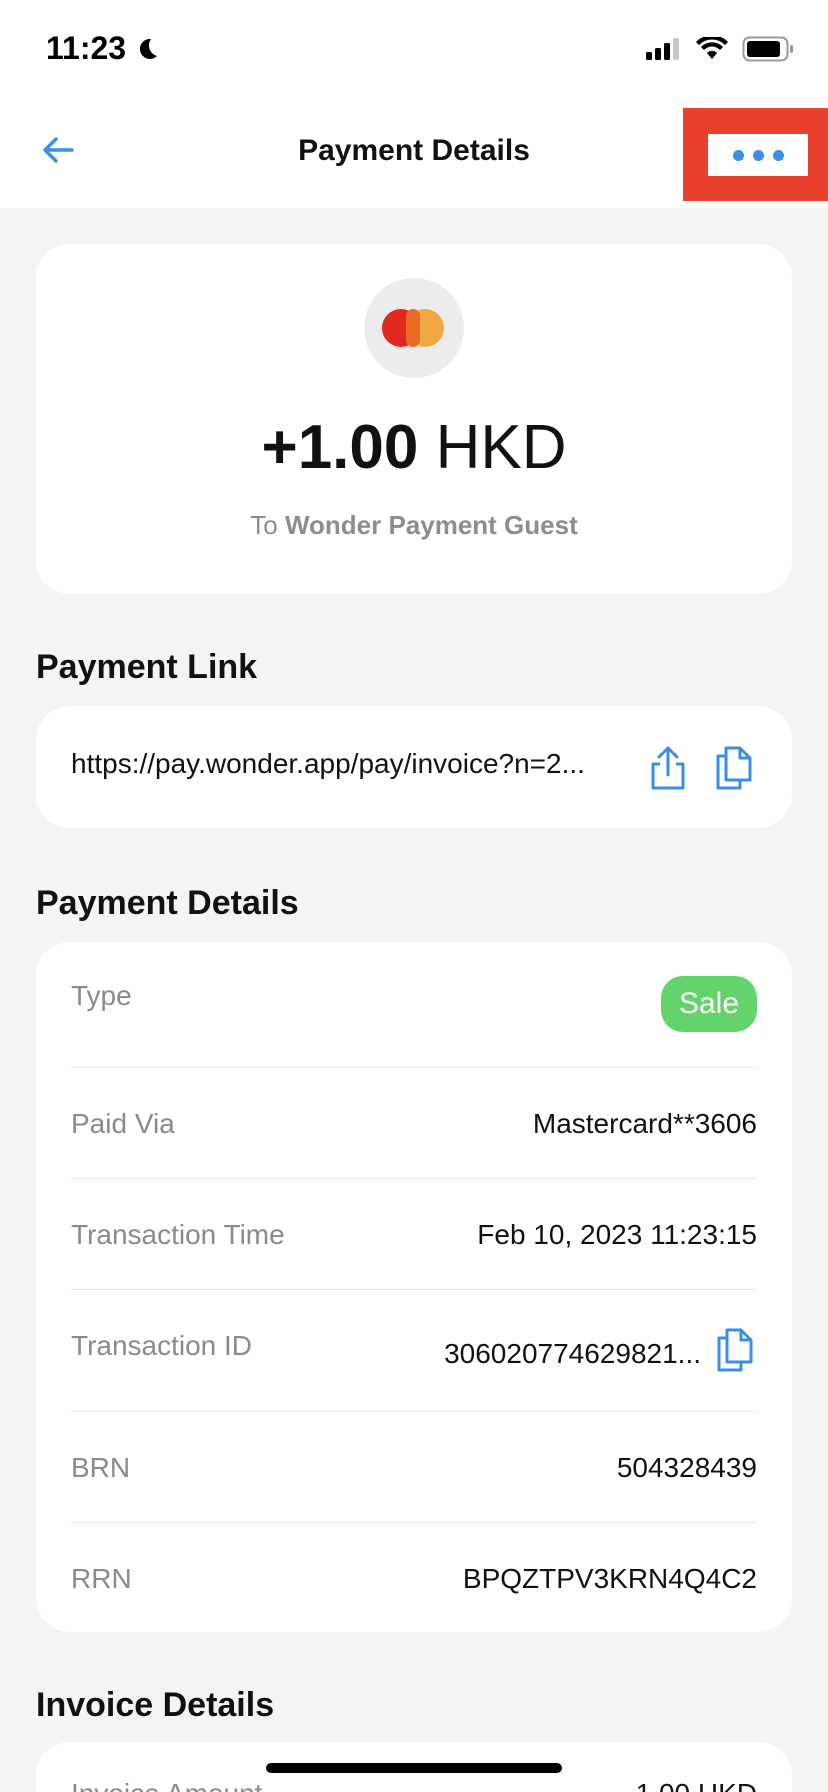  Describe the element at coordinates (414, 1234) in the screenshot. I see `detail-row-transaction-time: Transaction Time Feb 10, 2023 11:23:15` at that location.